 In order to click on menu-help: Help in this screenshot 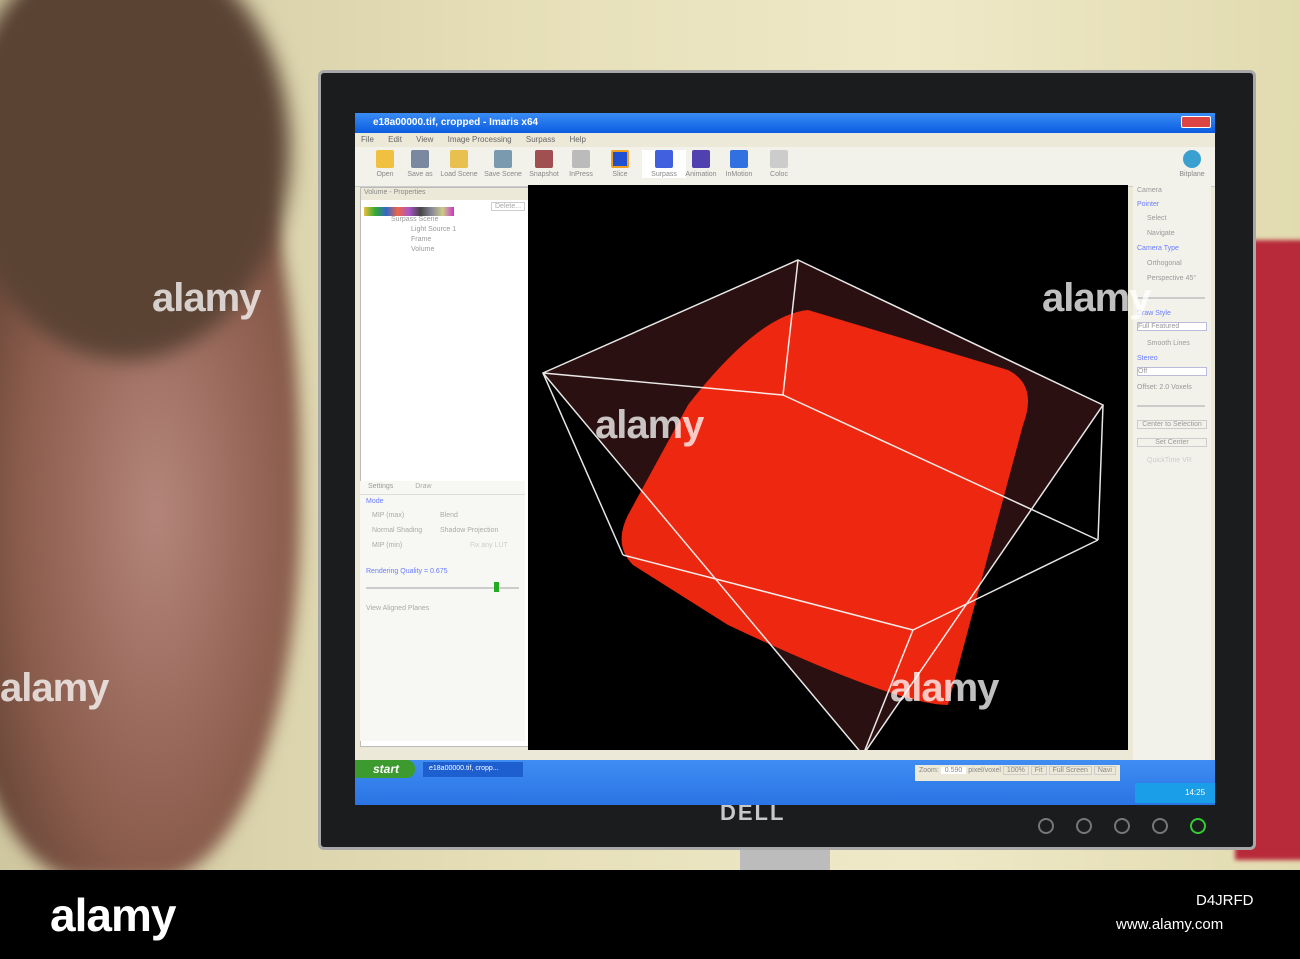, I will do `click(577, 139)`.